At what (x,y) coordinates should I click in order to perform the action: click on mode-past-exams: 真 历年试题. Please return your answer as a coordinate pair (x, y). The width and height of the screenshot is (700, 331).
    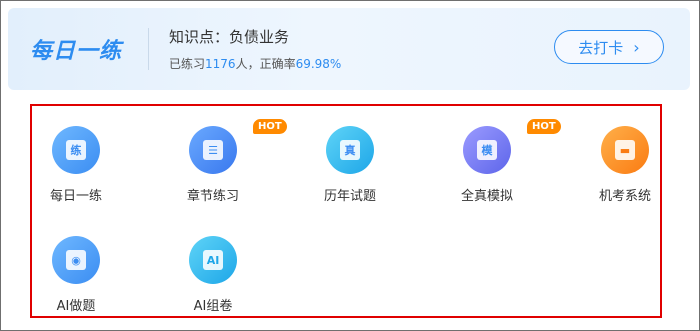
    Looking at the image, I should click on (350, 165).